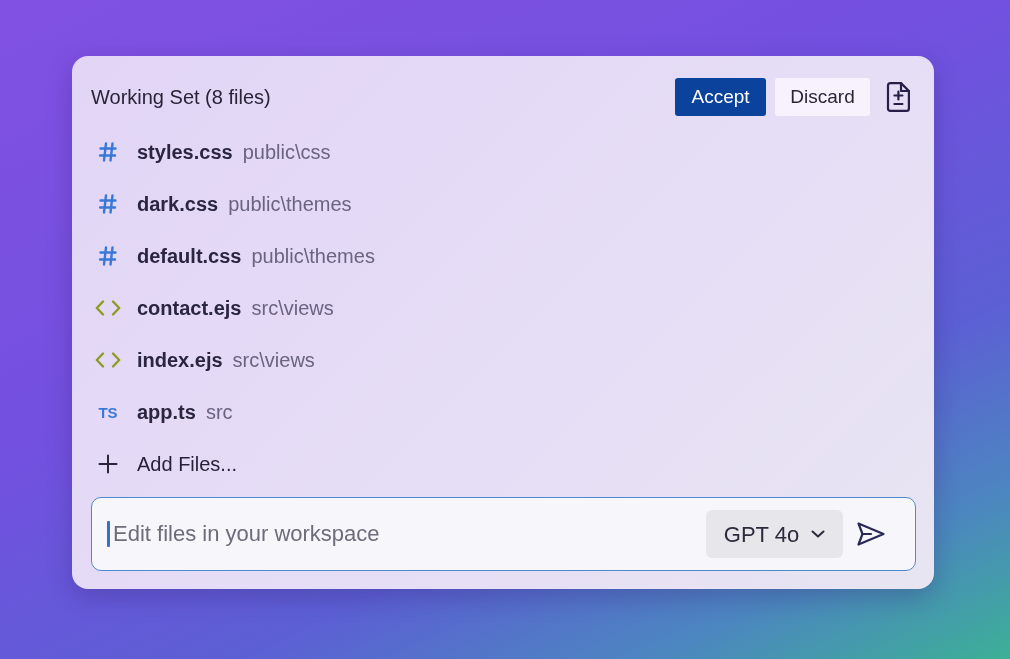  Describe the element at coordinates (189, 256) in the screenshot. I see `file-name: default.css` at that location.